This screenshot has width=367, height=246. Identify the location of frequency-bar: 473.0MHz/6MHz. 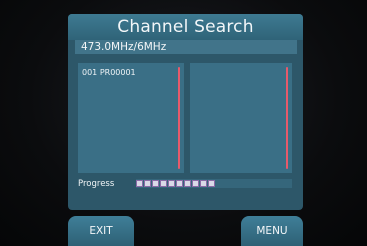
(186, 47).